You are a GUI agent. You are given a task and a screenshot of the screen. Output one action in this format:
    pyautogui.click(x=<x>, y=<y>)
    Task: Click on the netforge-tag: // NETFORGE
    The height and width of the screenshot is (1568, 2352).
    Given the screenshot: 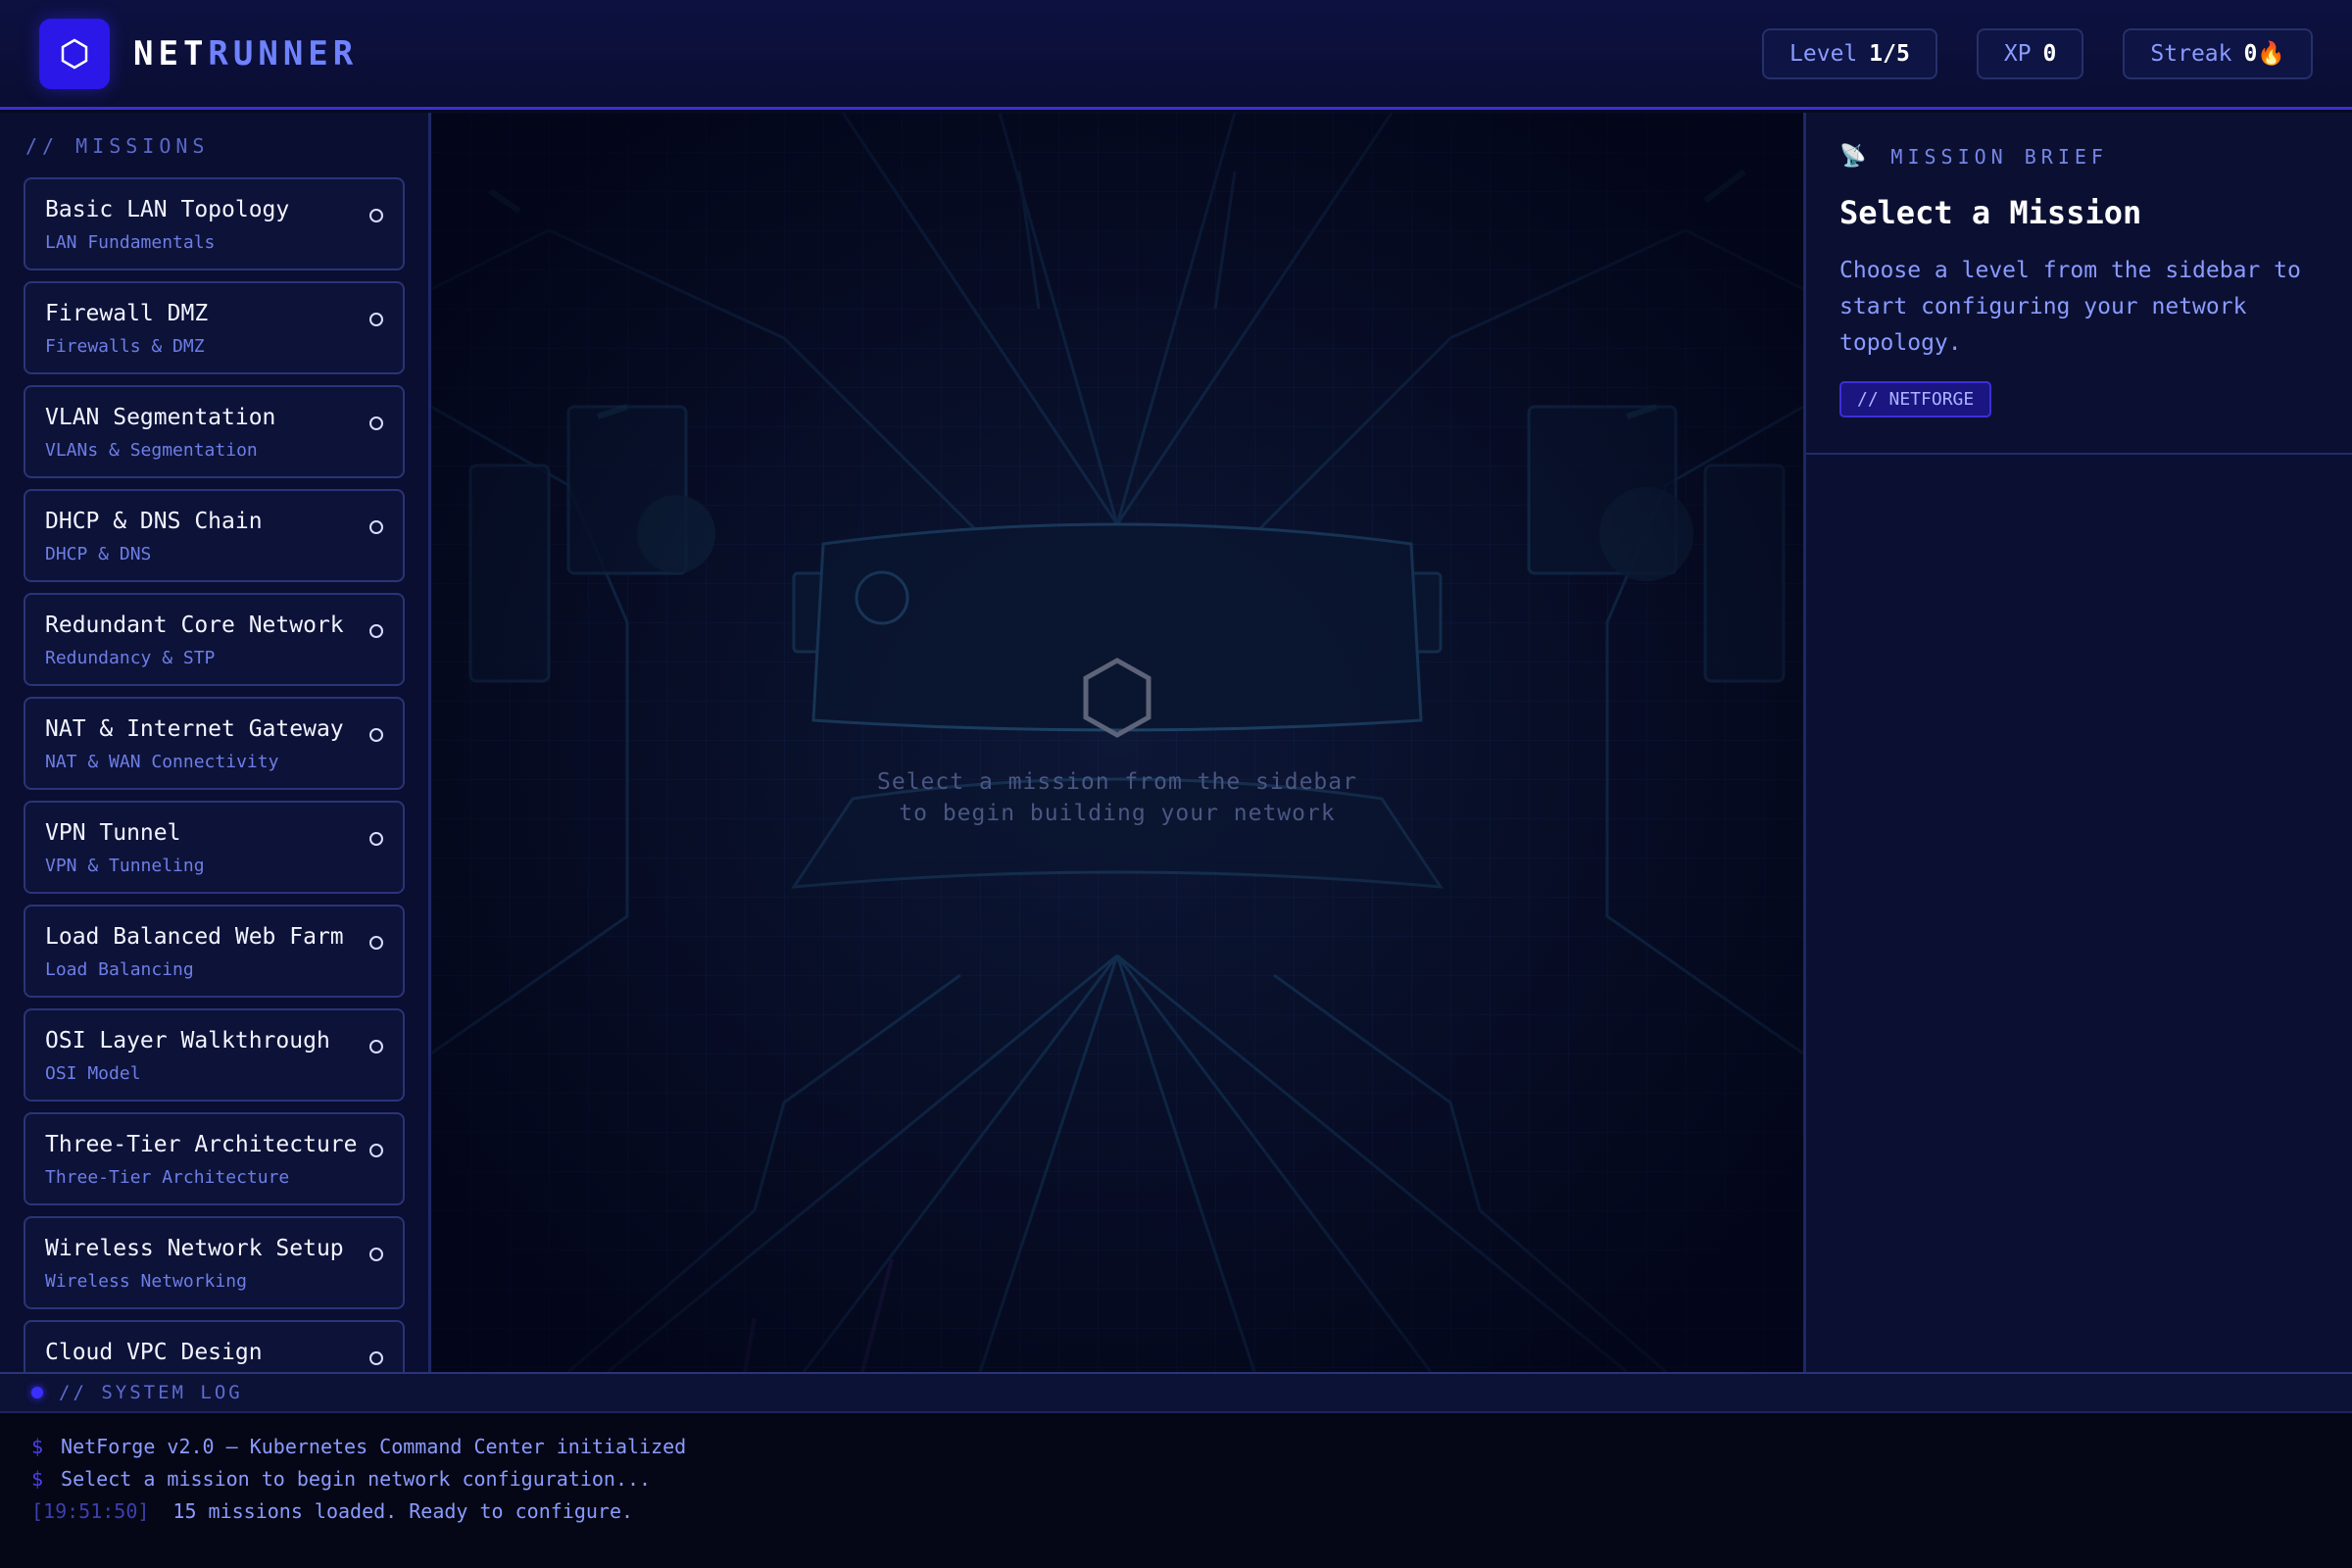 What is the action you would take?
    pyautogui.click(x=1915, y=399)
    